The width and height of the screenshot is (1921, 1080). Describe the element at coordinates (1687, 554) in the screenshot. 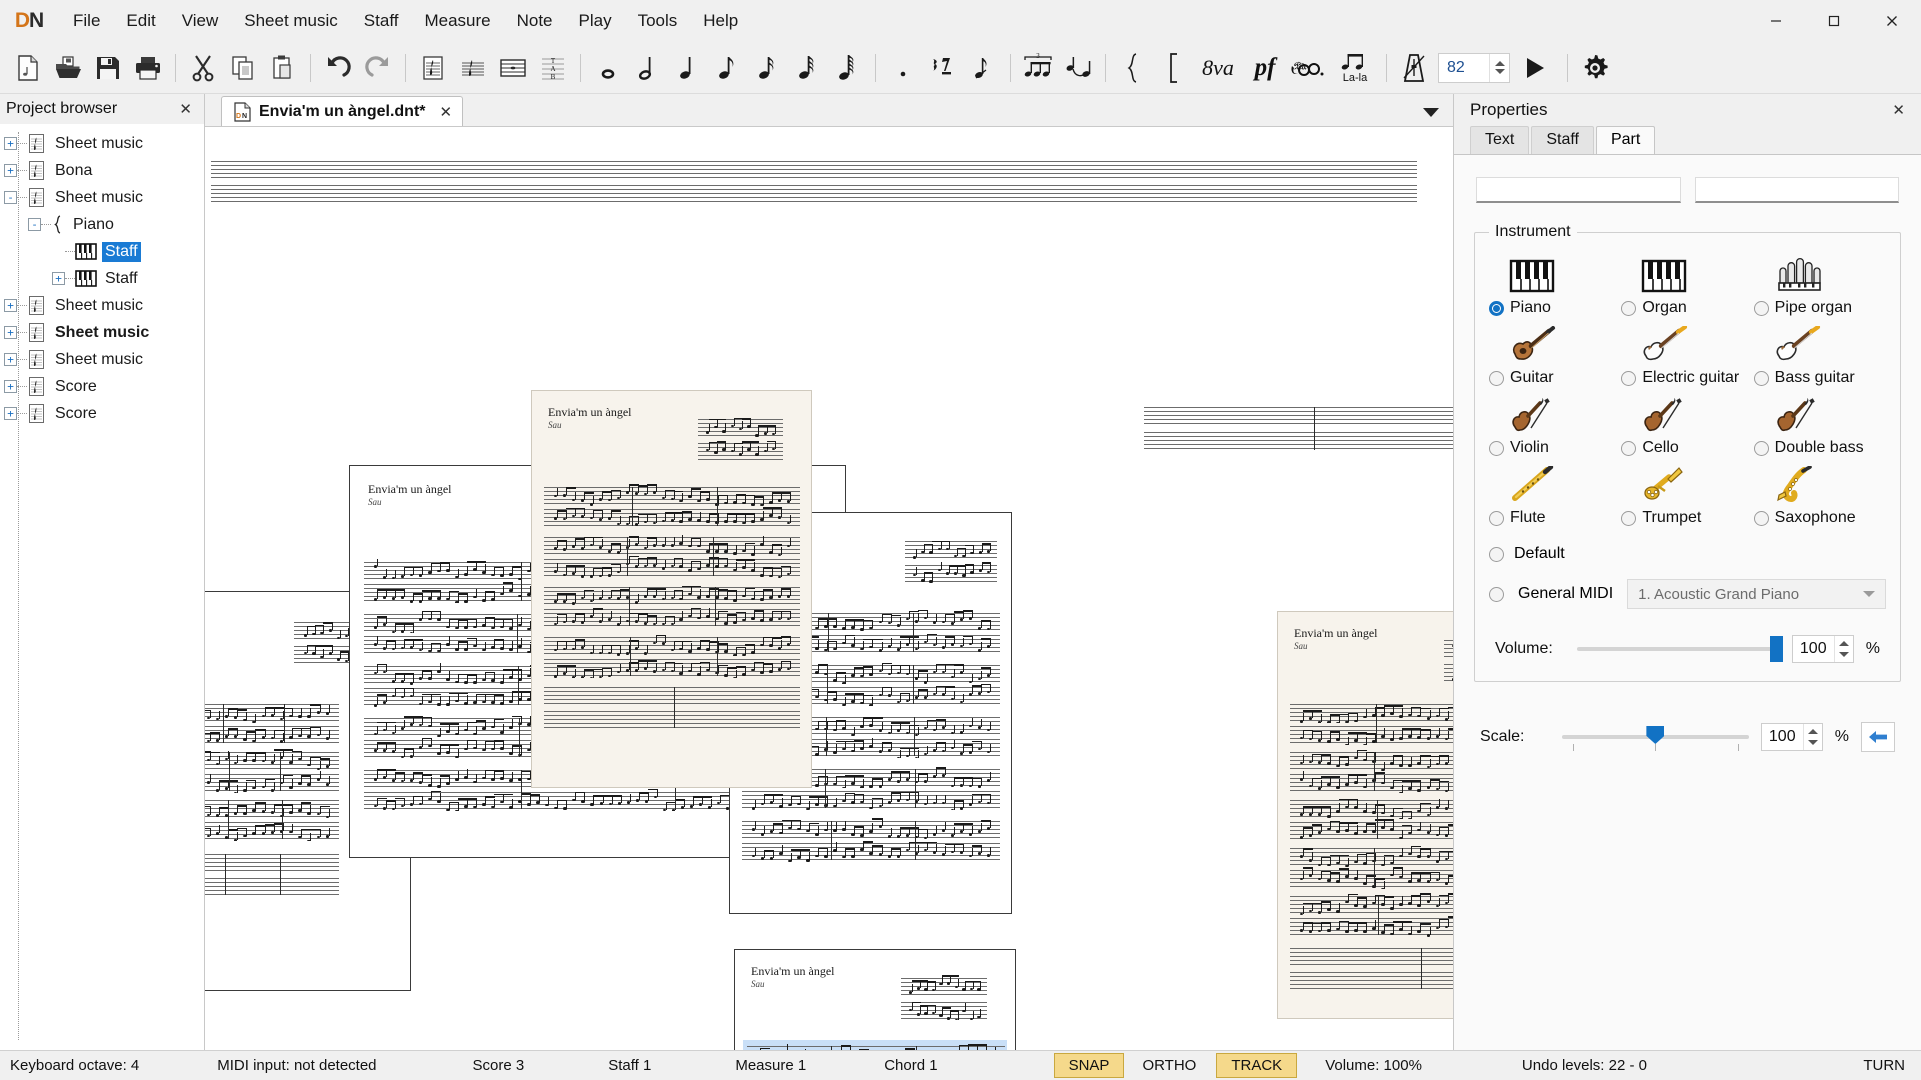

I see `default-instrument-row: Default` at that location.